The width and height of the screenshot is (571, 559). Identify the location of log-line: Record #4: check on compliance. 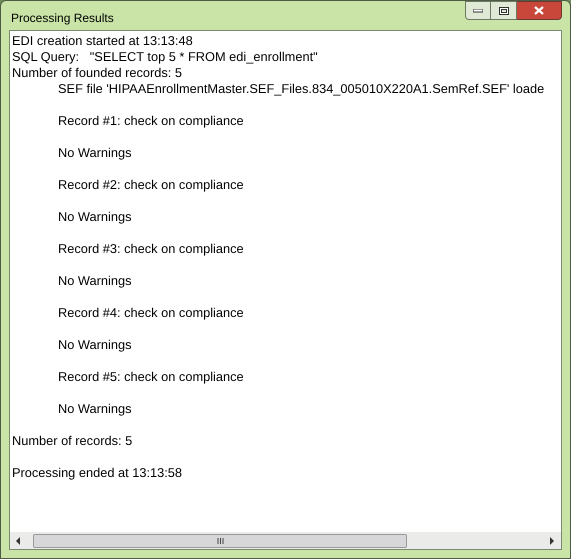
(151, 313).